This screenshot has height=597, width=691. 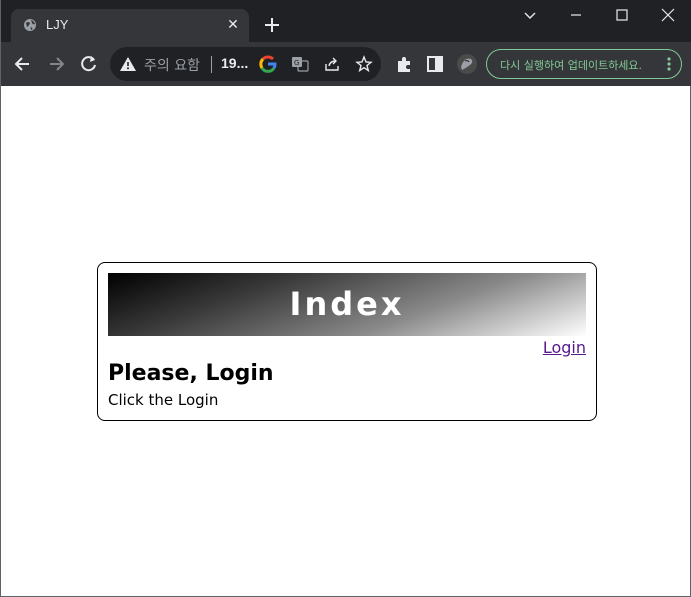 What do you see at coordinates (467, 64) in the screenshot?
I see `profile-avatar-icon` at bounding box center [467, 64].